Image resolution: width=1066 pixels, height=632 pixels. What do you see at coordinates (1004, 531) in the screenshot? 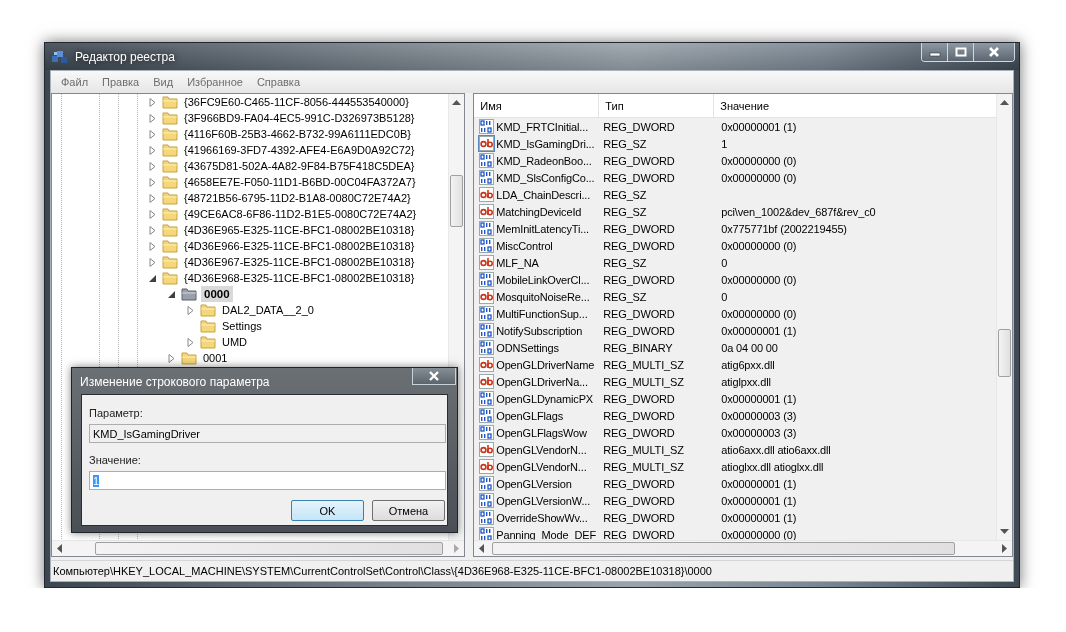
I see `scroll-down-icon` at bounding box center [1004, 531].